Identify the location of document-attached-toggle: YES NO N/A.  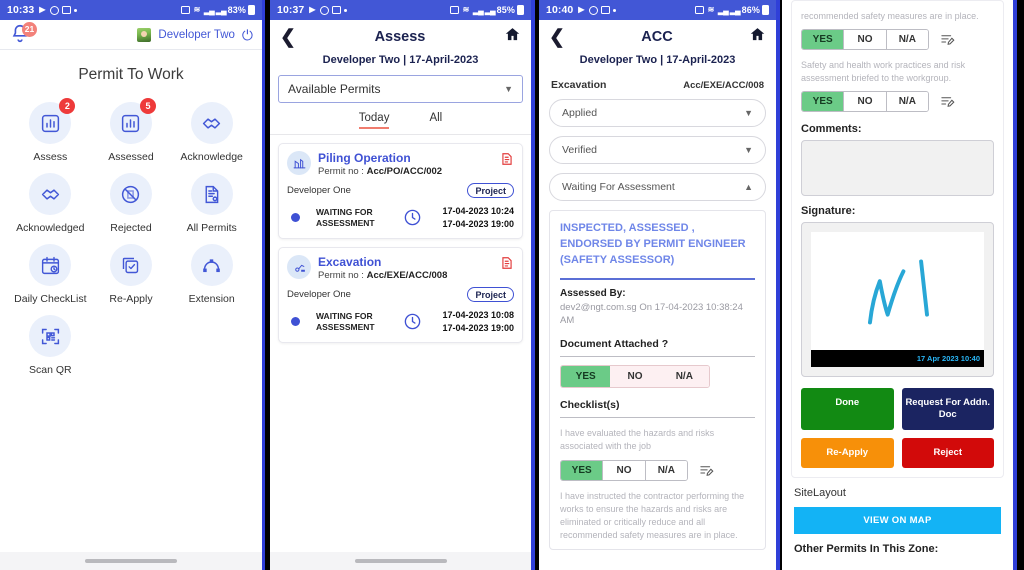
(635, 377).